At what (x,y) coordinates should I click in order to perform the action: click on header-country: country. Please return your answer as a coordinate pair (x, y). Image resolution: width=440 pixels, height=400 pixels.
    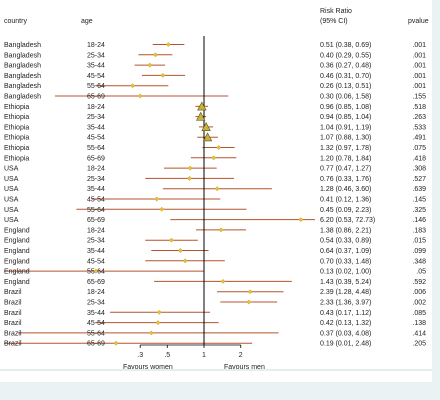
    Looking at the image, I should click on (15, 21).